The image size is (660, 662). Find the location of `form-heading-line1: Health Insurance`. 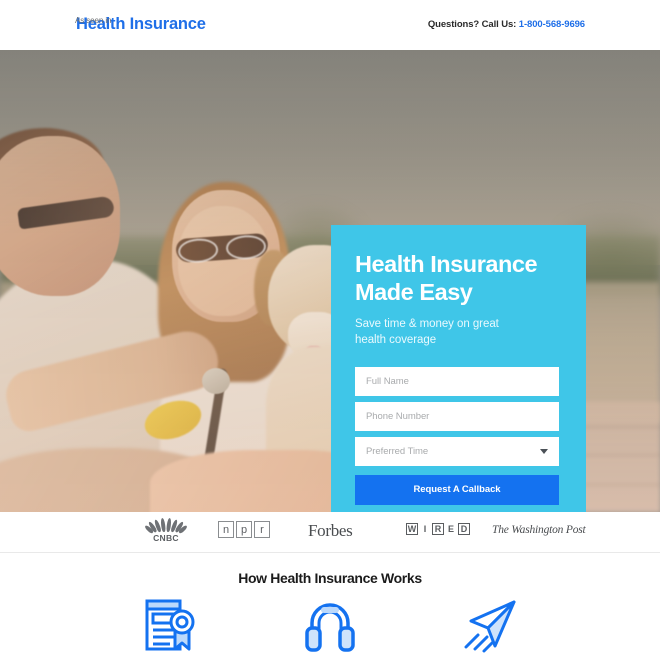

form-heading-line1: Health Insurance is located at coordinates (446, 264).